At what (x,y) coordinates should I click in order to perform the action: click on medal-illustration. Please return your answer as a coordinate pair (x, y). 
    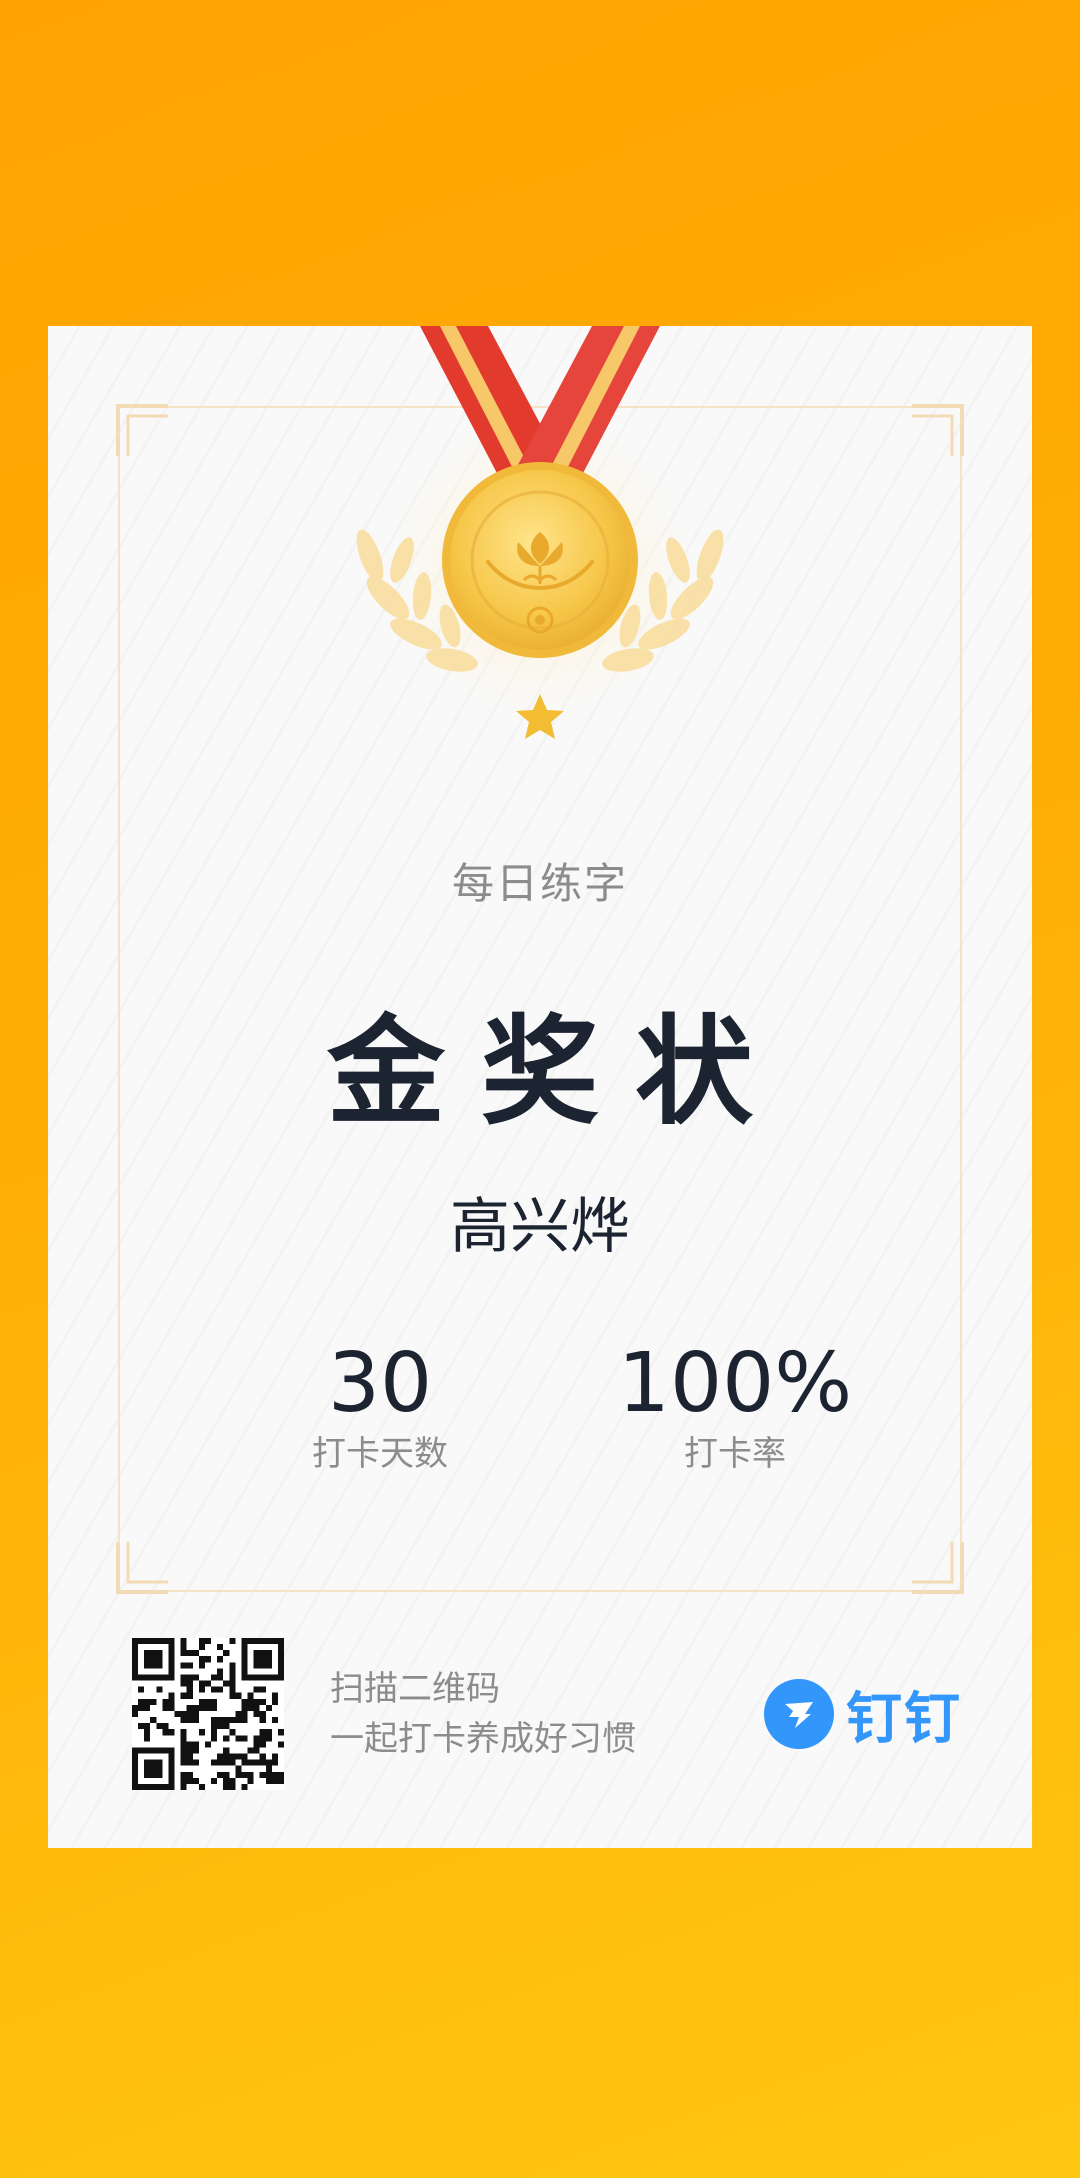
    Looking at the image, I should click on (540, 536).